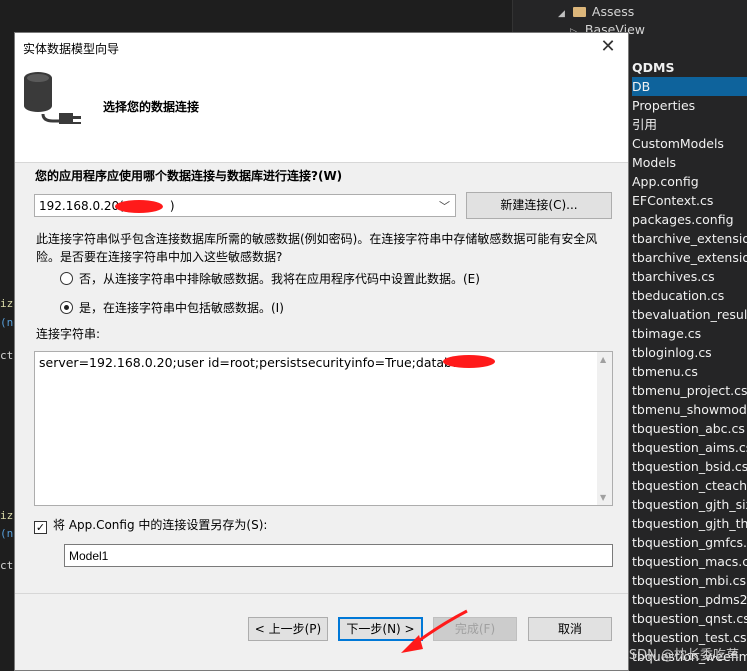 The image size is (747, 671). Describe the element at coordinates (270, 279) in the screenshot. I see `radio-exclude-sensitive: 否，从连接字符串中排除敏感数据。我将在应用程序代码中设置此数据。(E)` at that location.